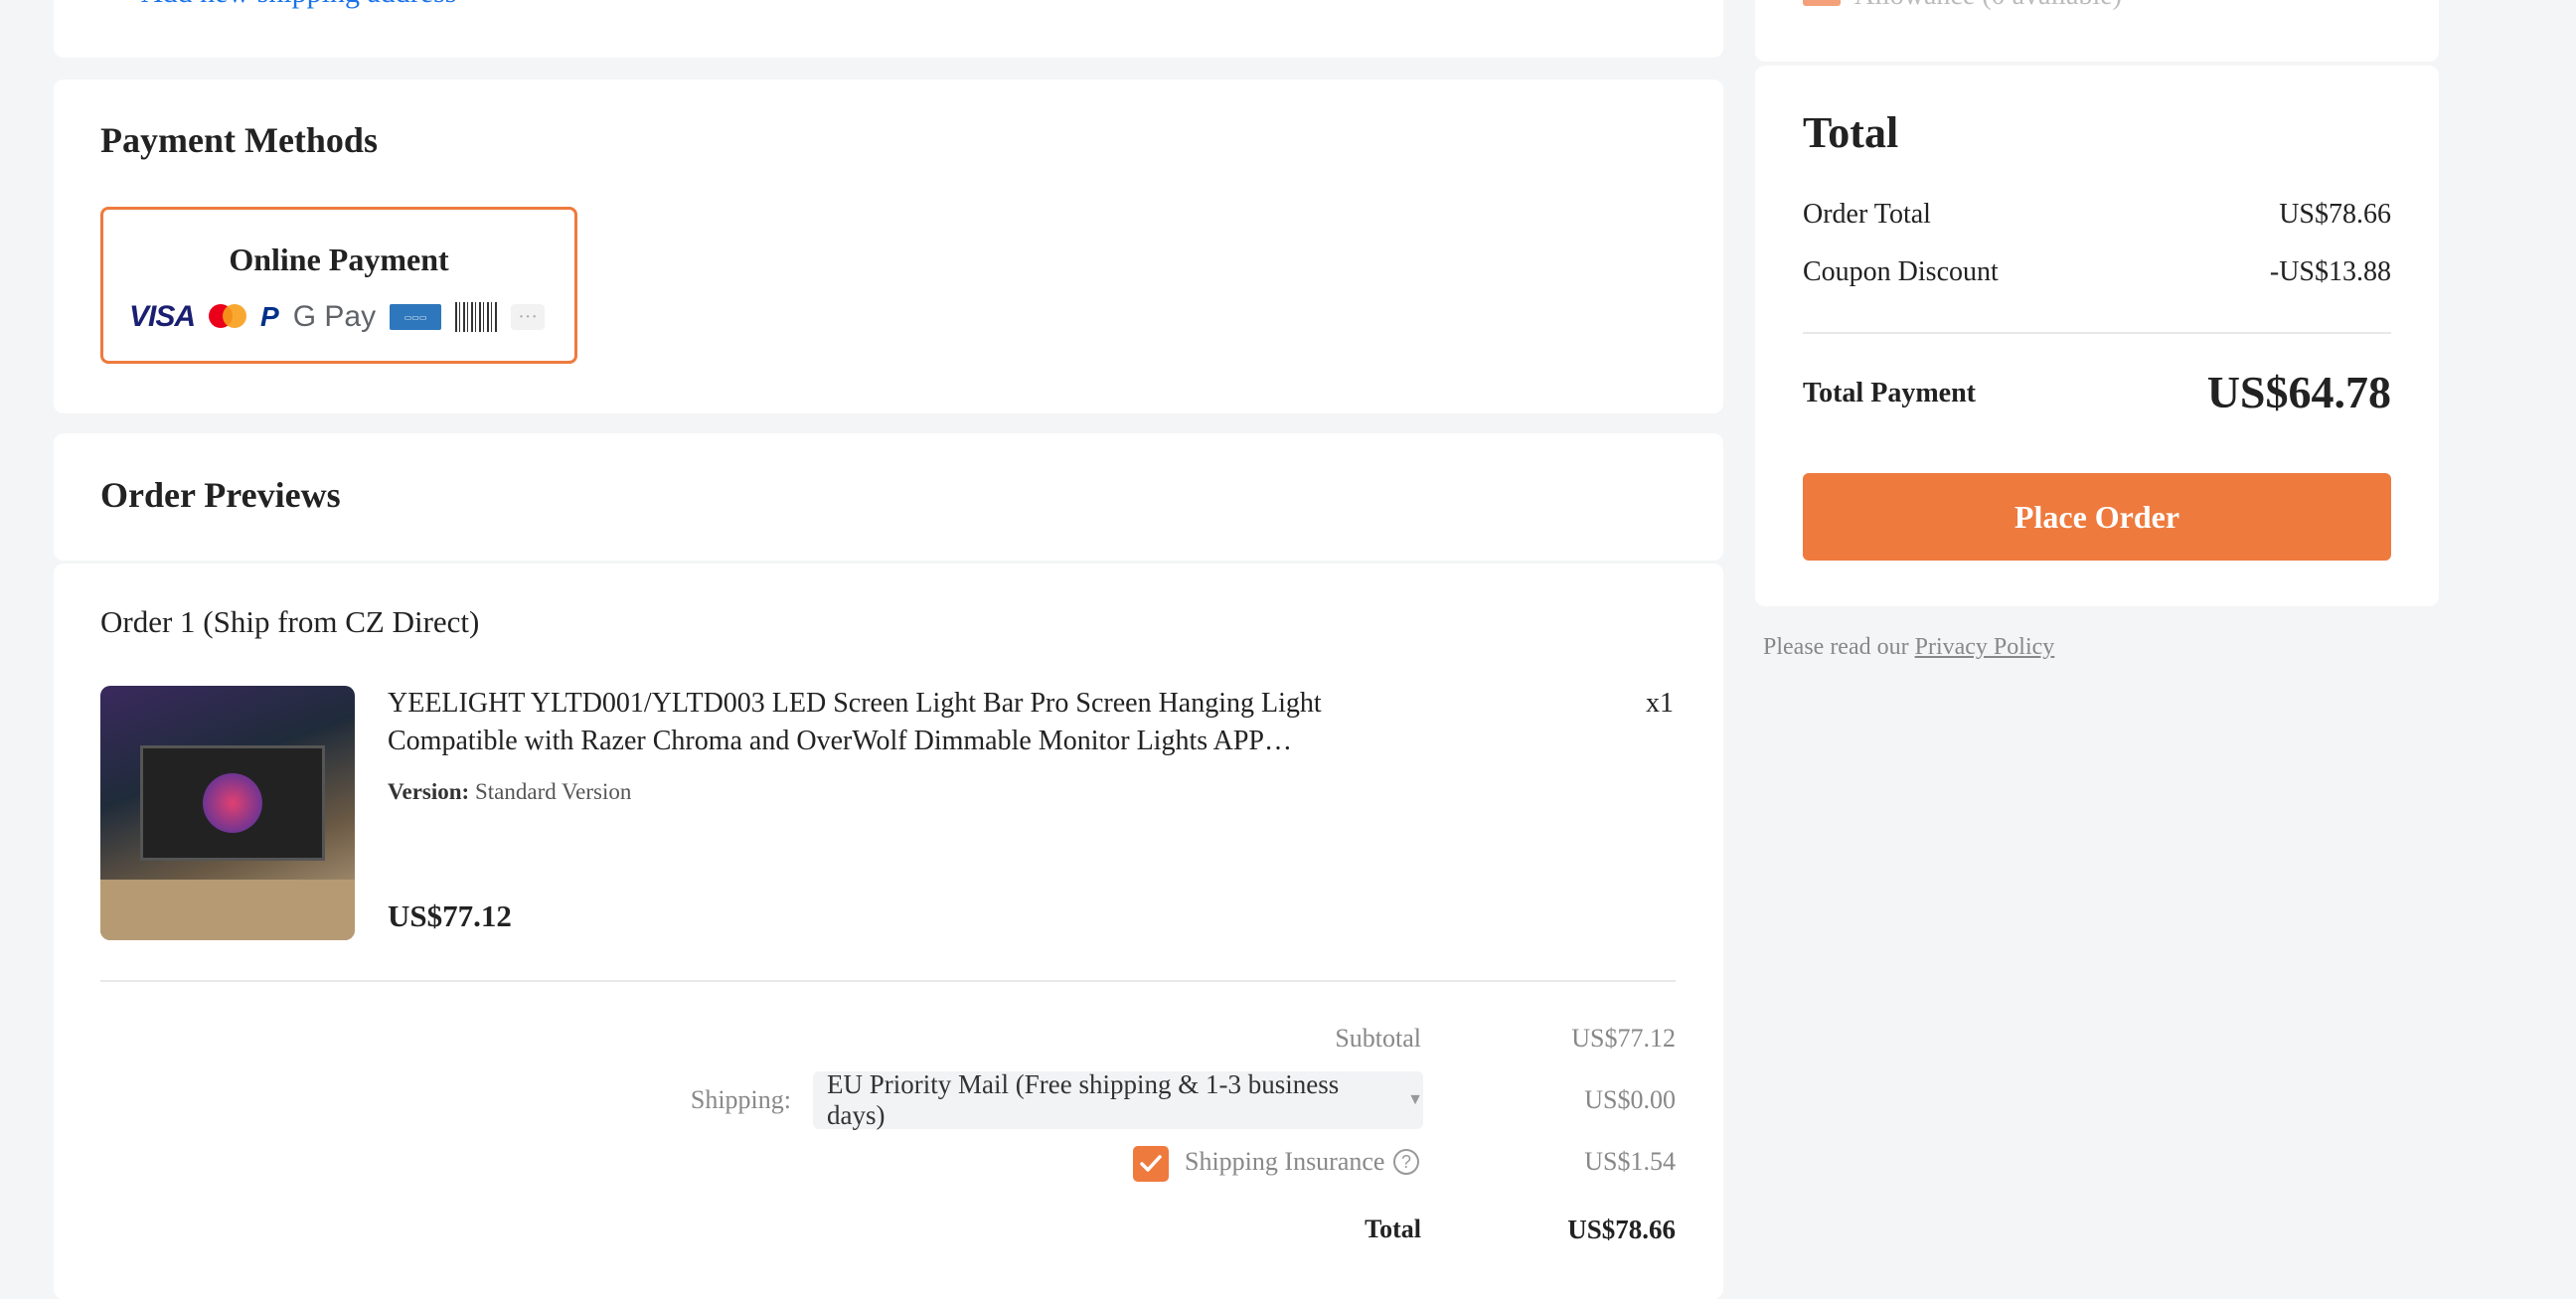 This screenshot has height=1299, width=2576. I want to click on product-image, so click(227, 813).